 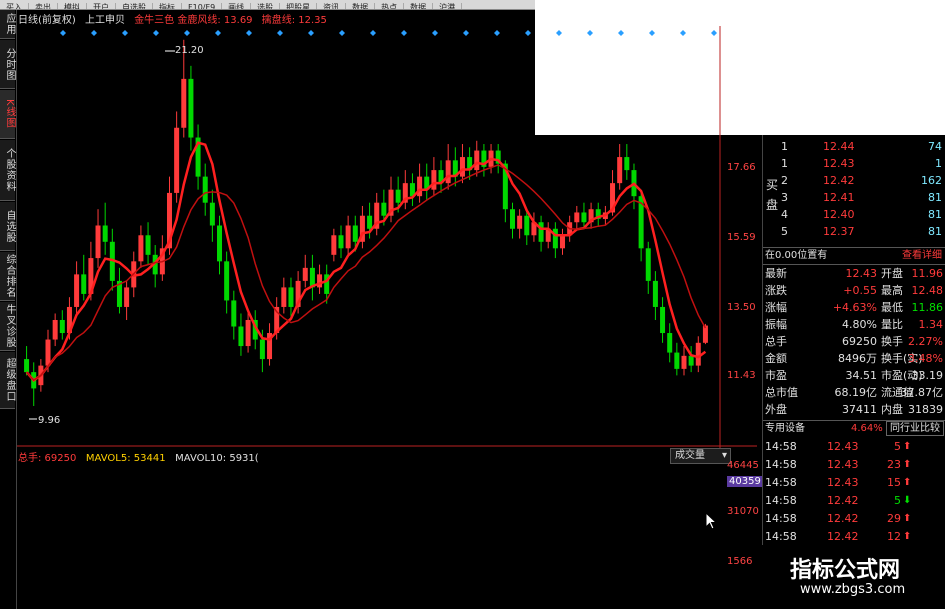 What do you see at coordinates (892, 307) in the screenshot?
I see `stat-label-2: 最低` at bounding box center [892, 307].